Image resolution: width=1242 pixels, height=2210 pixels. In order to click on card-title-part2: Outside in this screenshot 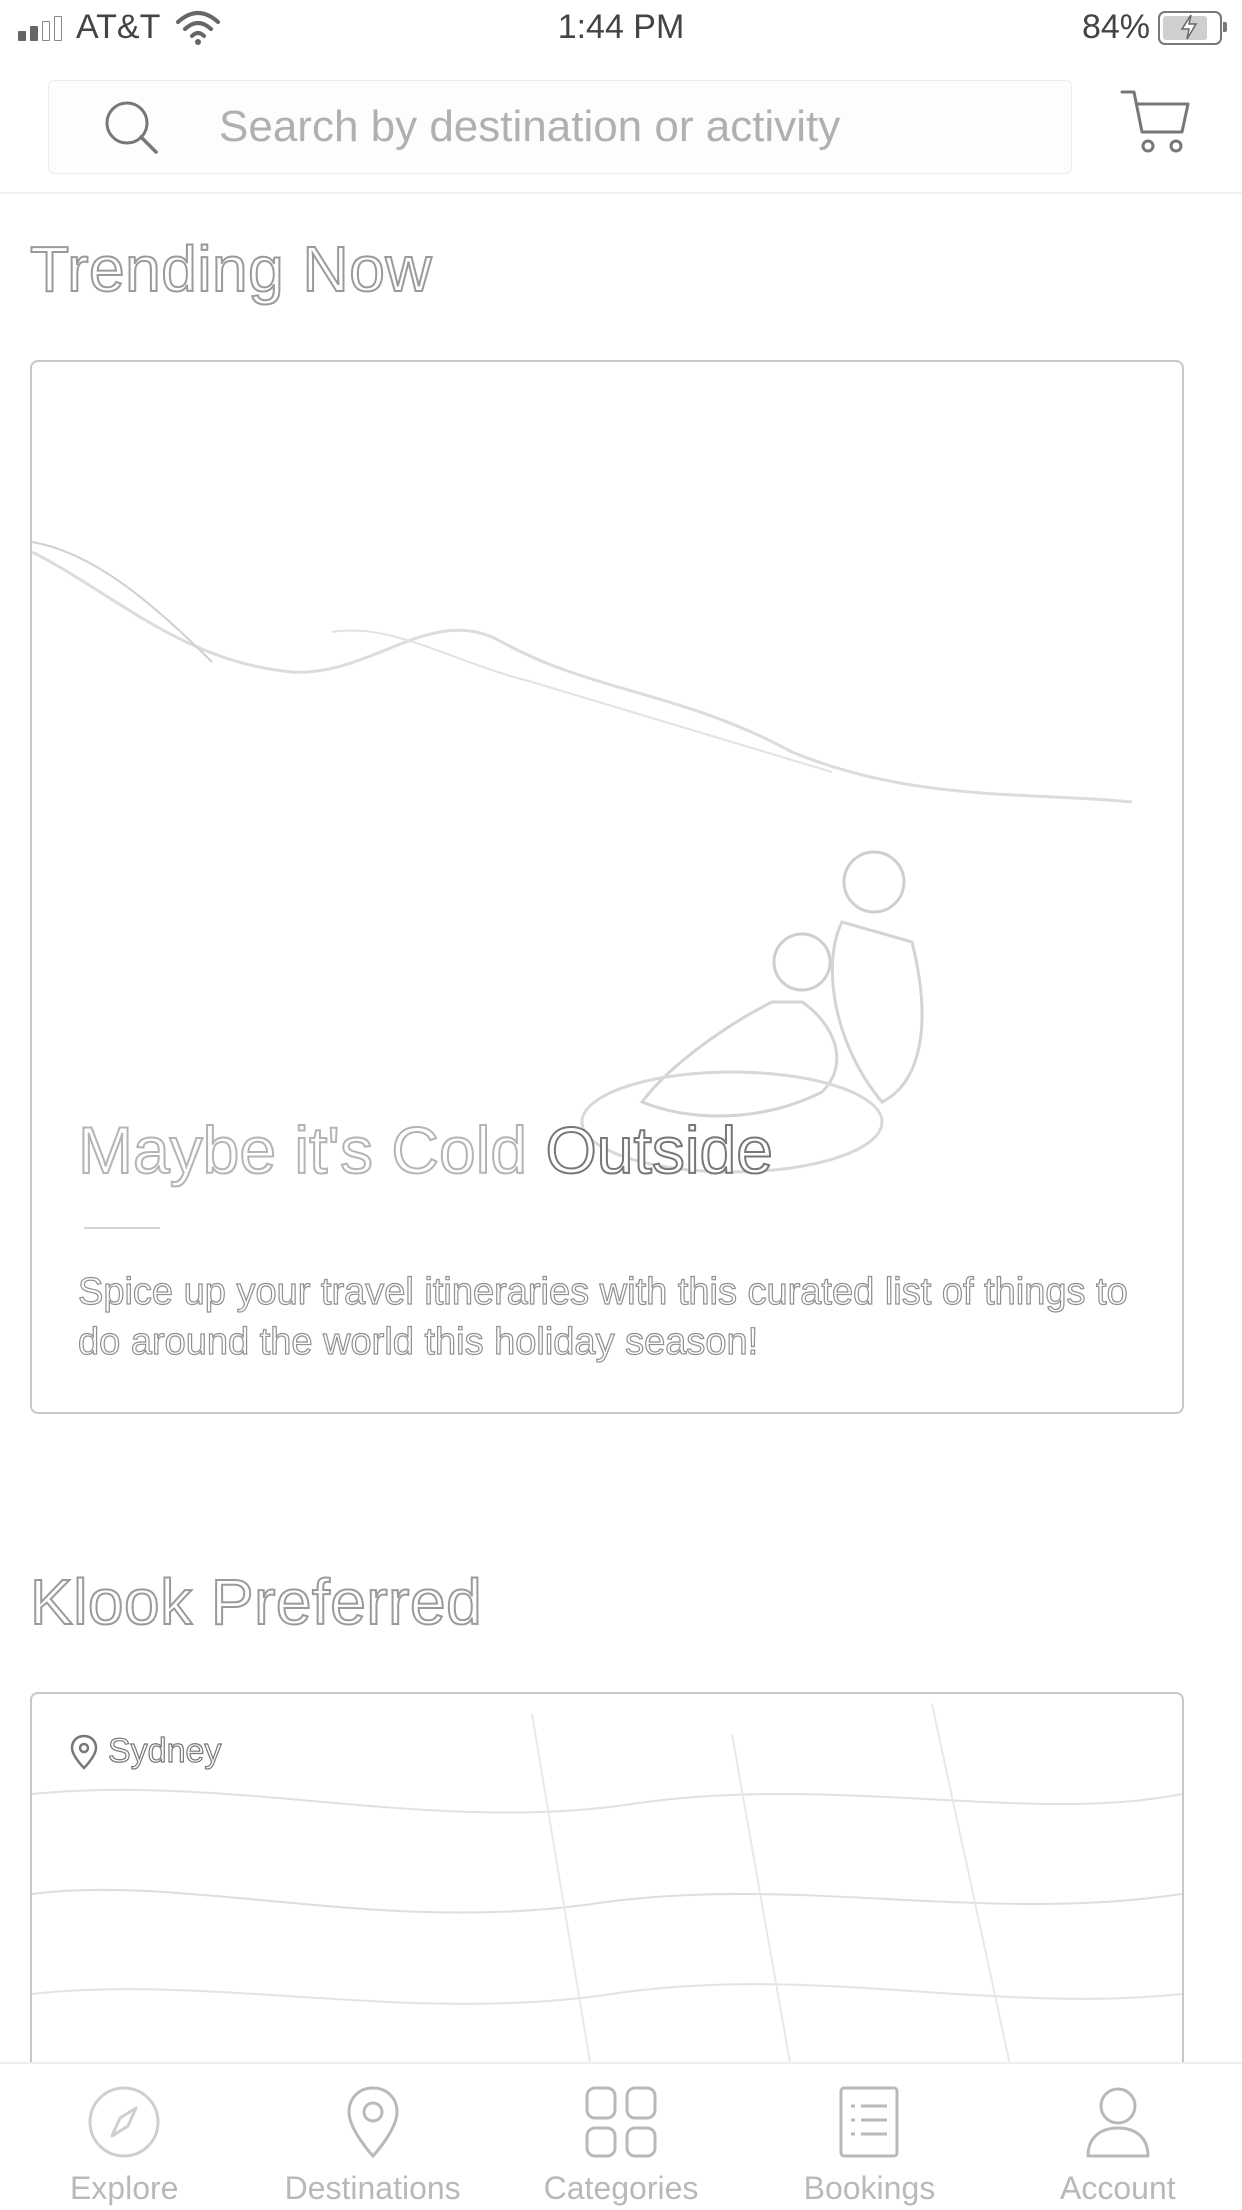, I will do `click(658, 1150)`.